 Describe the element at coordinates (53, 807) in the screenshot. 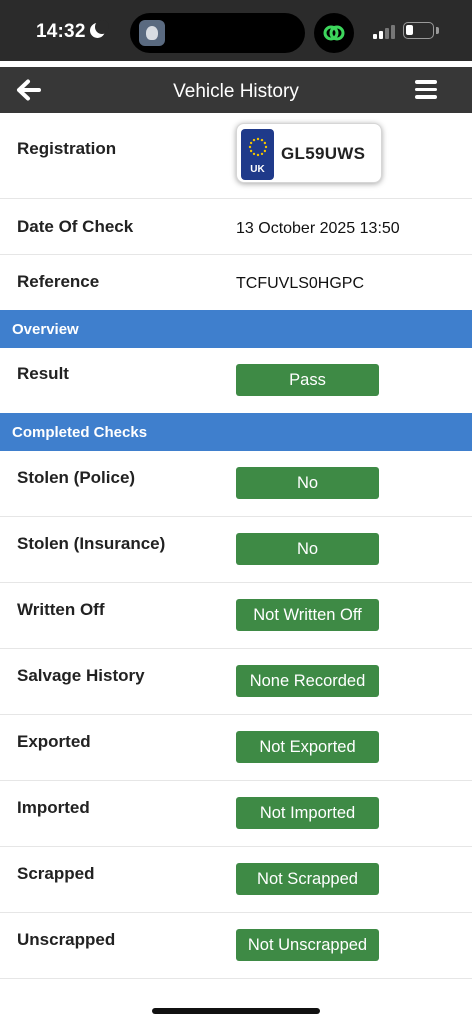

I see `check-label: Imported` at that location.